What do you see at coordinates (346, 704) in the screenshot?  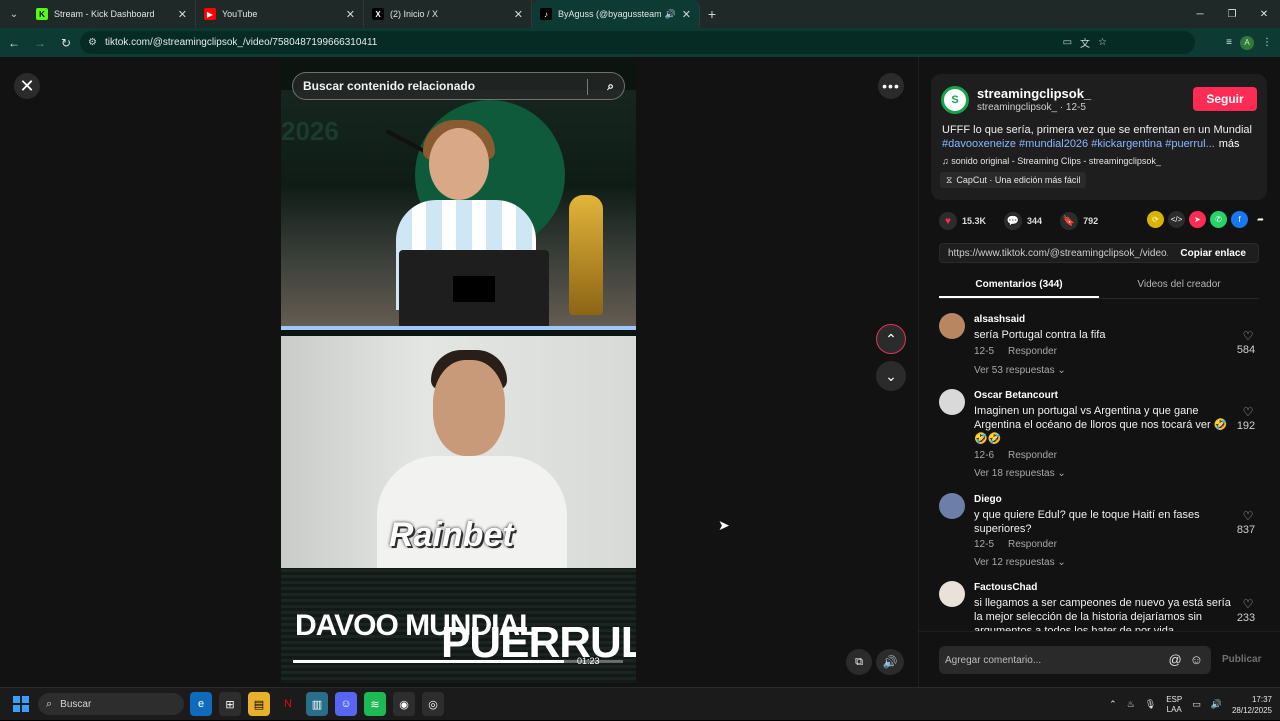 I see `discord-icon: ☺` at bounding box center [346, 704].